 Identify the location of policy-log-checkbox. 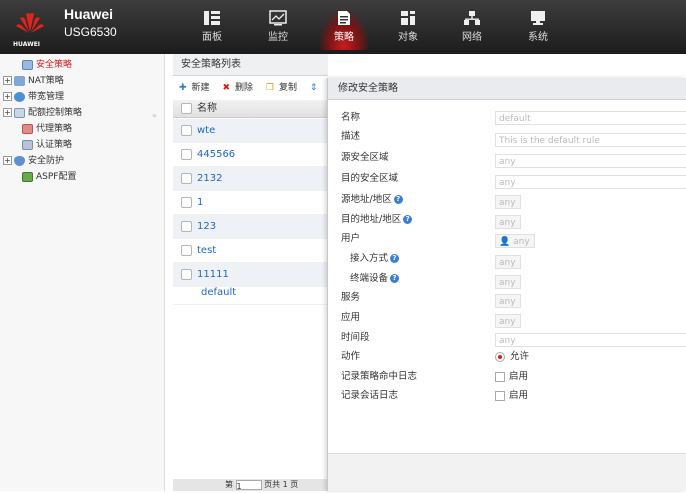
(500, 377).